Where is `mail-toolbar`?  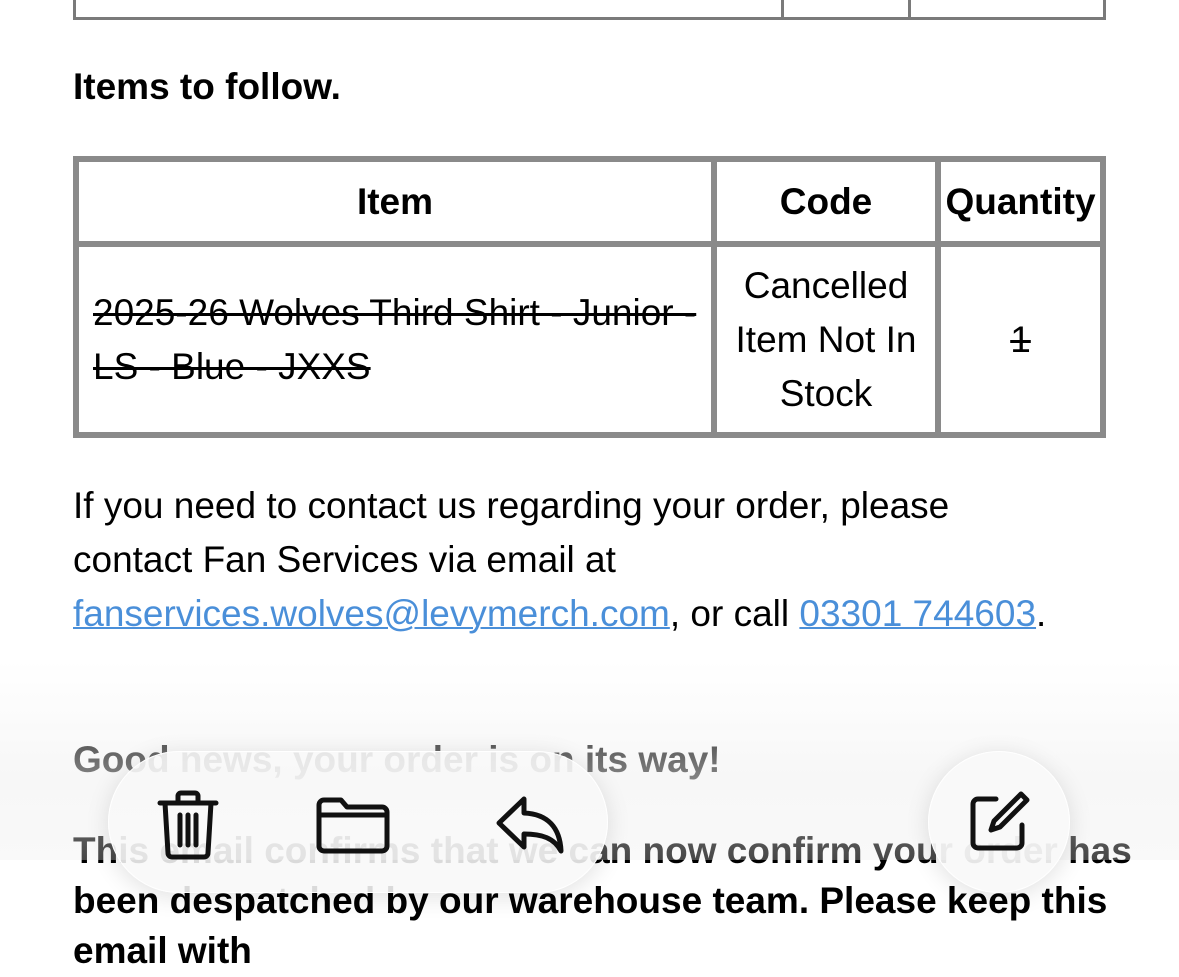 mail-toolbar is located at coordinates (358, 822).